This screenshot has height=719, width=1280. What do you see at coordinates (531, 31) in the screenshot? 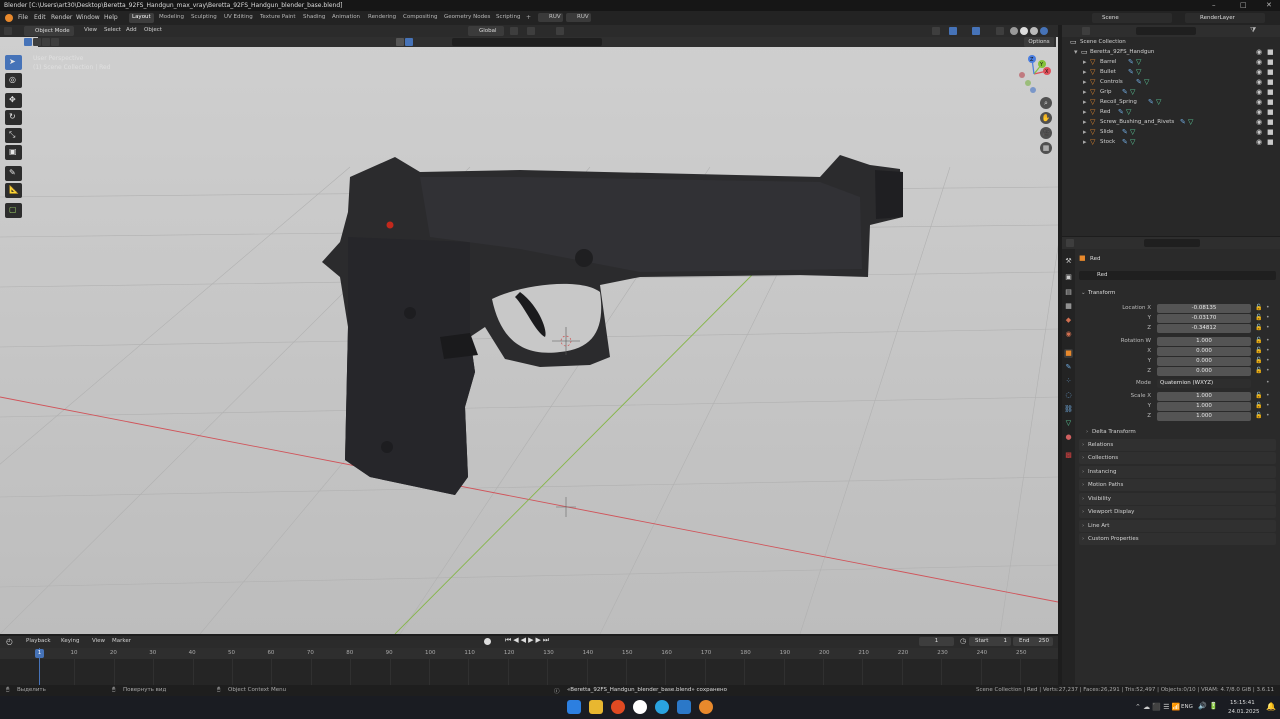
I see `snap-icon` at bounding box center [531, 31].